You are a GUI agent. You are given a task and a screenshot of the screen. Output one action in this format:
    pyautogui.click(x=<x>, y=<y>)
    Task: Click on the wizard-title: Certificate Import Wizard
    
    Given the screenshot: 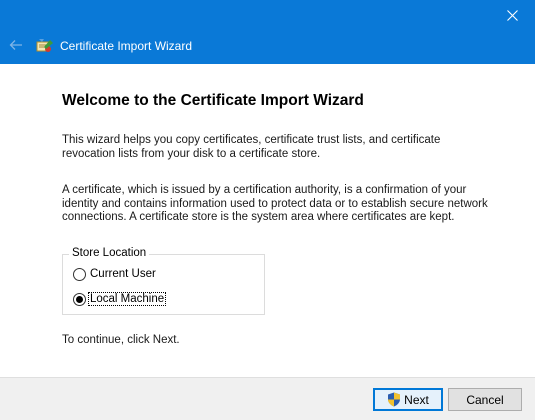 What is the action you would take?
    pyautogui.click(x=114, y=46)
    